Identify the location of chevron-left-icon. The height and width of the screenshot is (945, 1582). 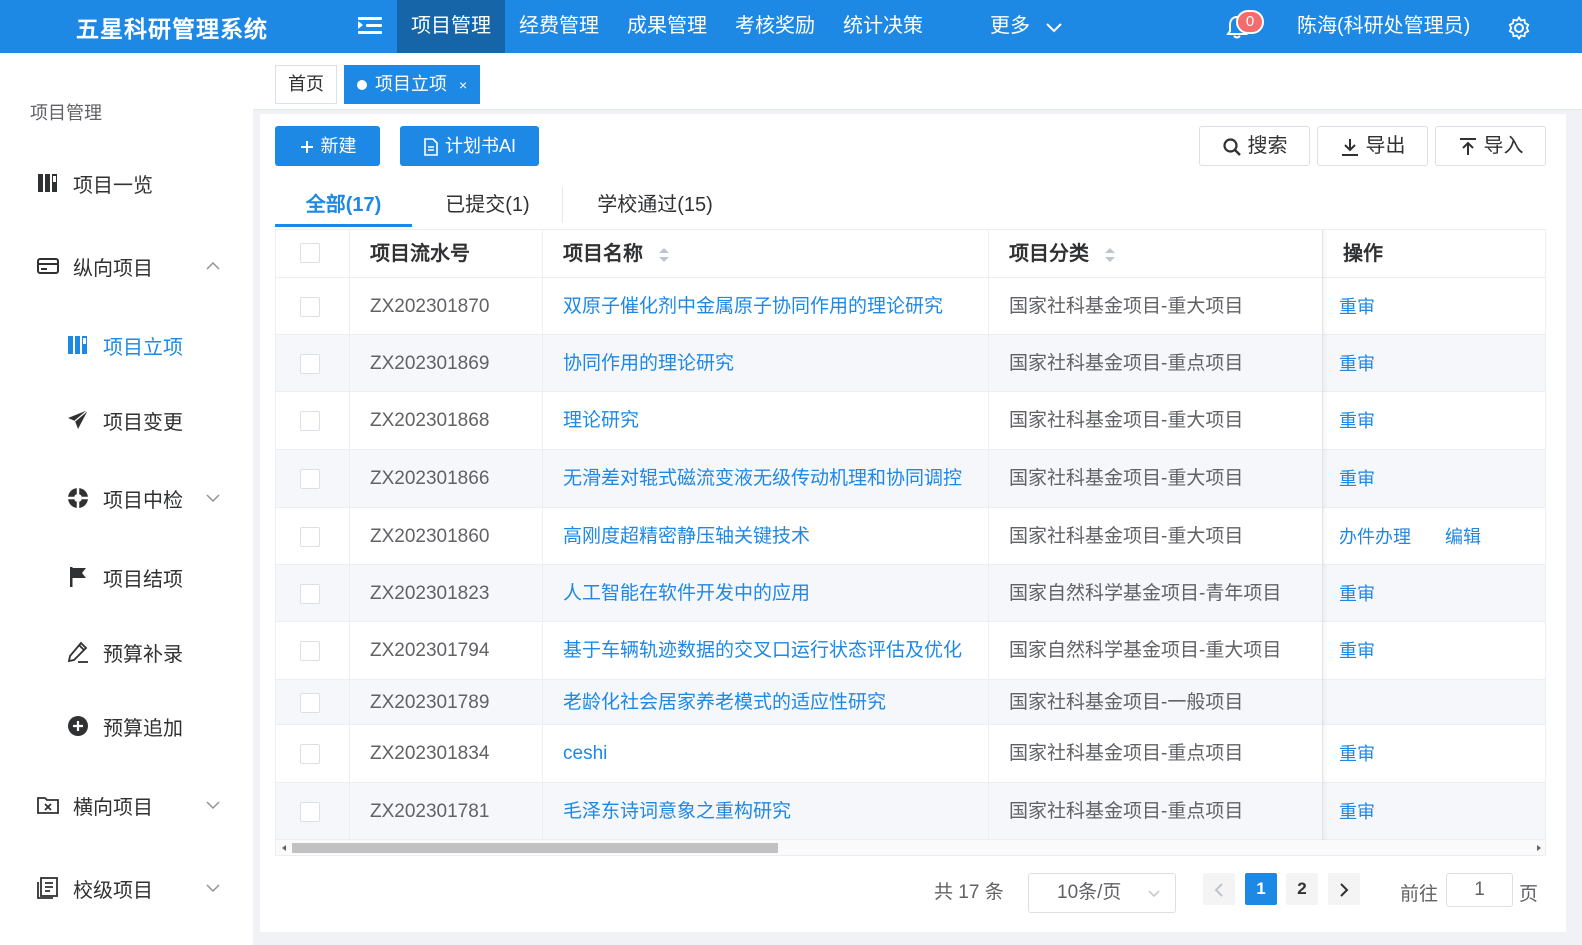
(1218, 889).